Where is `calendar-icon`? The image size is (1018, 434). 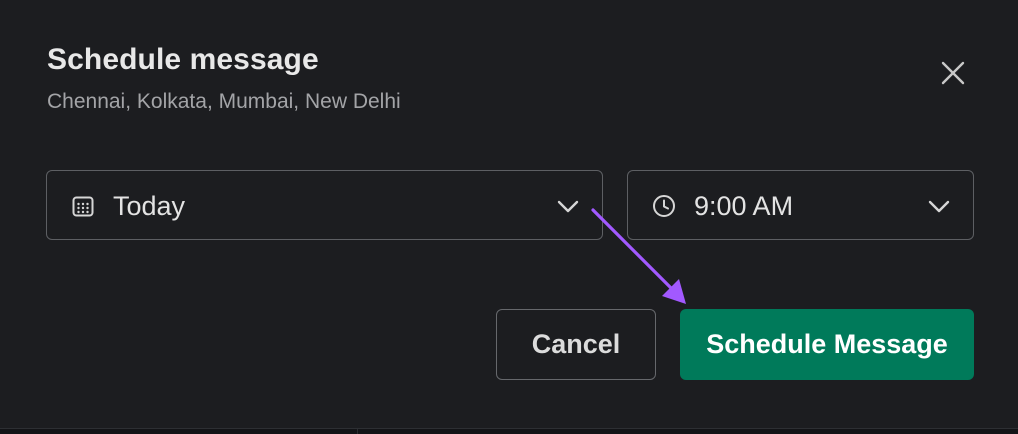 calendar-icon is located at coordinates (83, 206).